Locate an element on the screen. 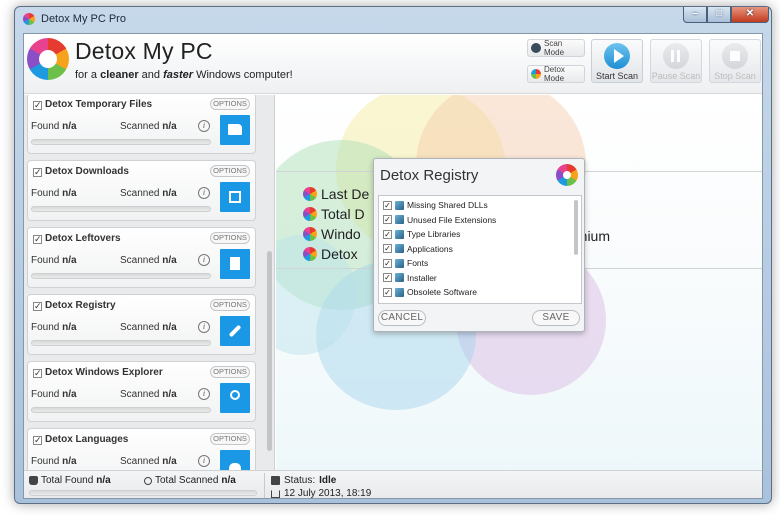  dialog-scrollbar-thumb is located at coordinates (576, 227).